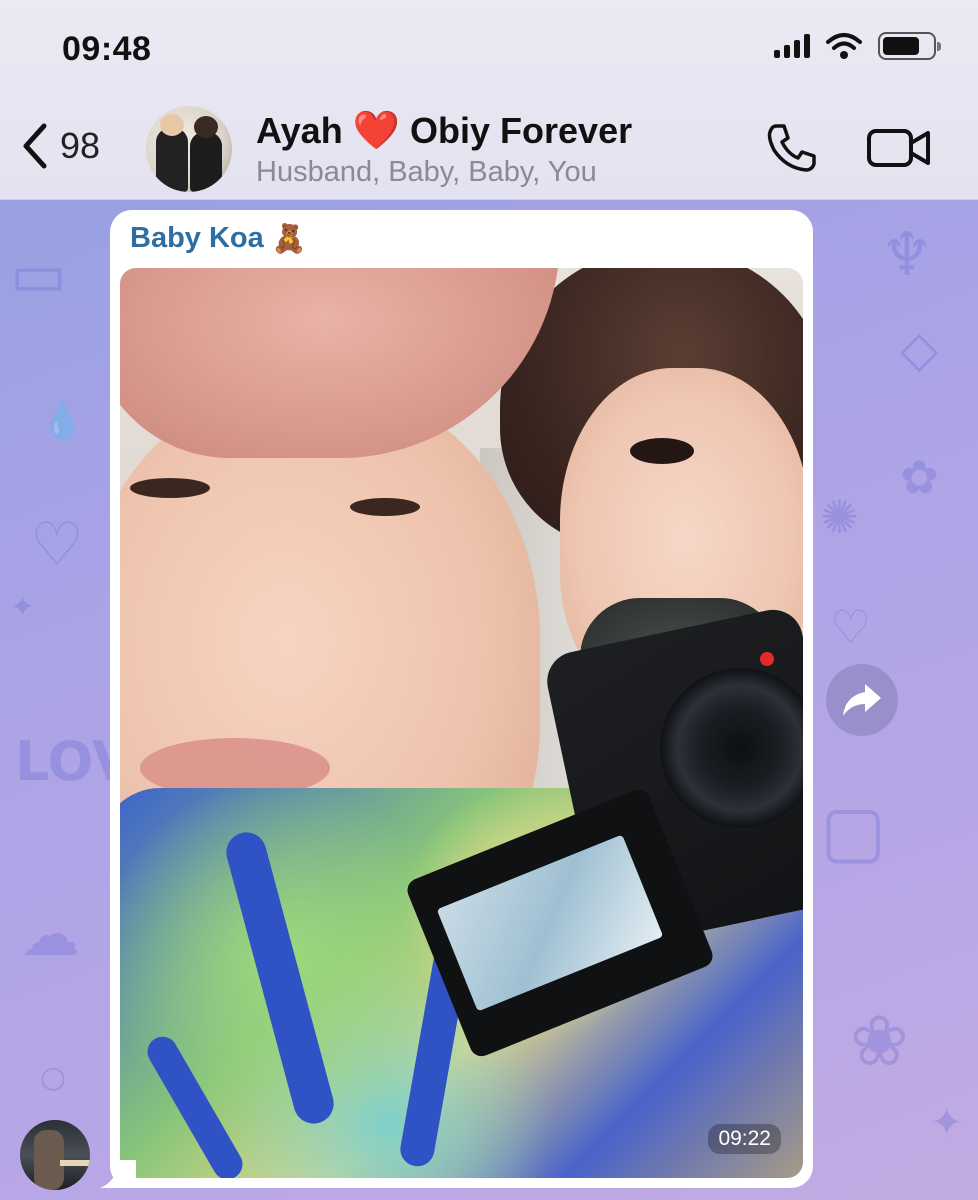 This screenshot has height=1200, width=978. I want to click on cloud-doodle-icon: ☁, so click(50, 935).